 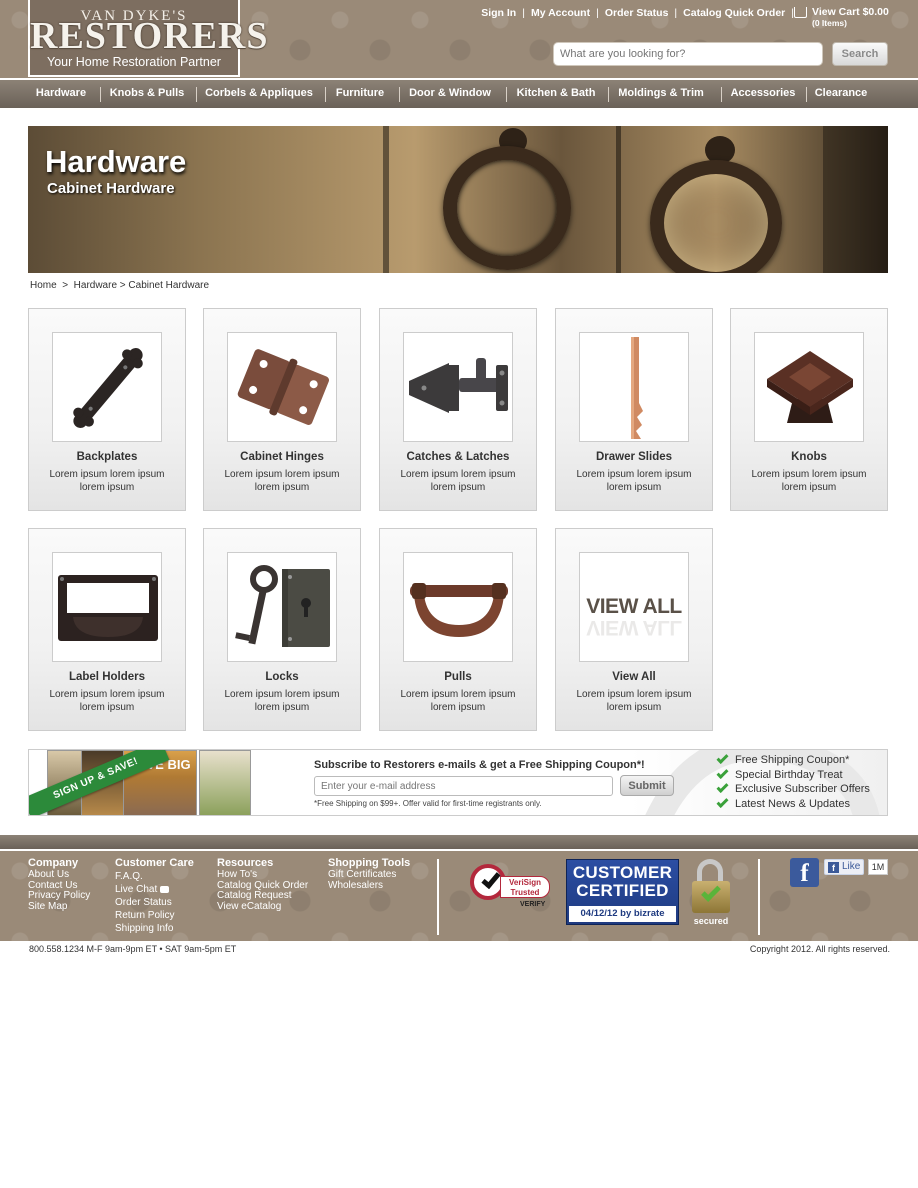 What do you see at coordinates (154, 915) in the screenshot?
I see `footer-link: Return Policy` at bounding box center [154, 915].